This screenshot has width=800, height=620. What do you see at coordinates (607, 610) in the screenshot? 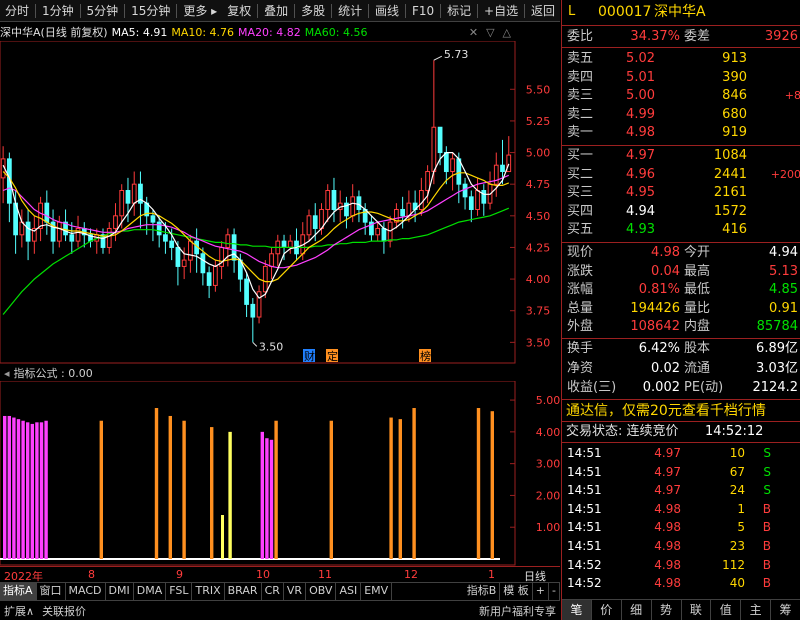
I see `quote-tab: 价` at bounding box center [607, 610].